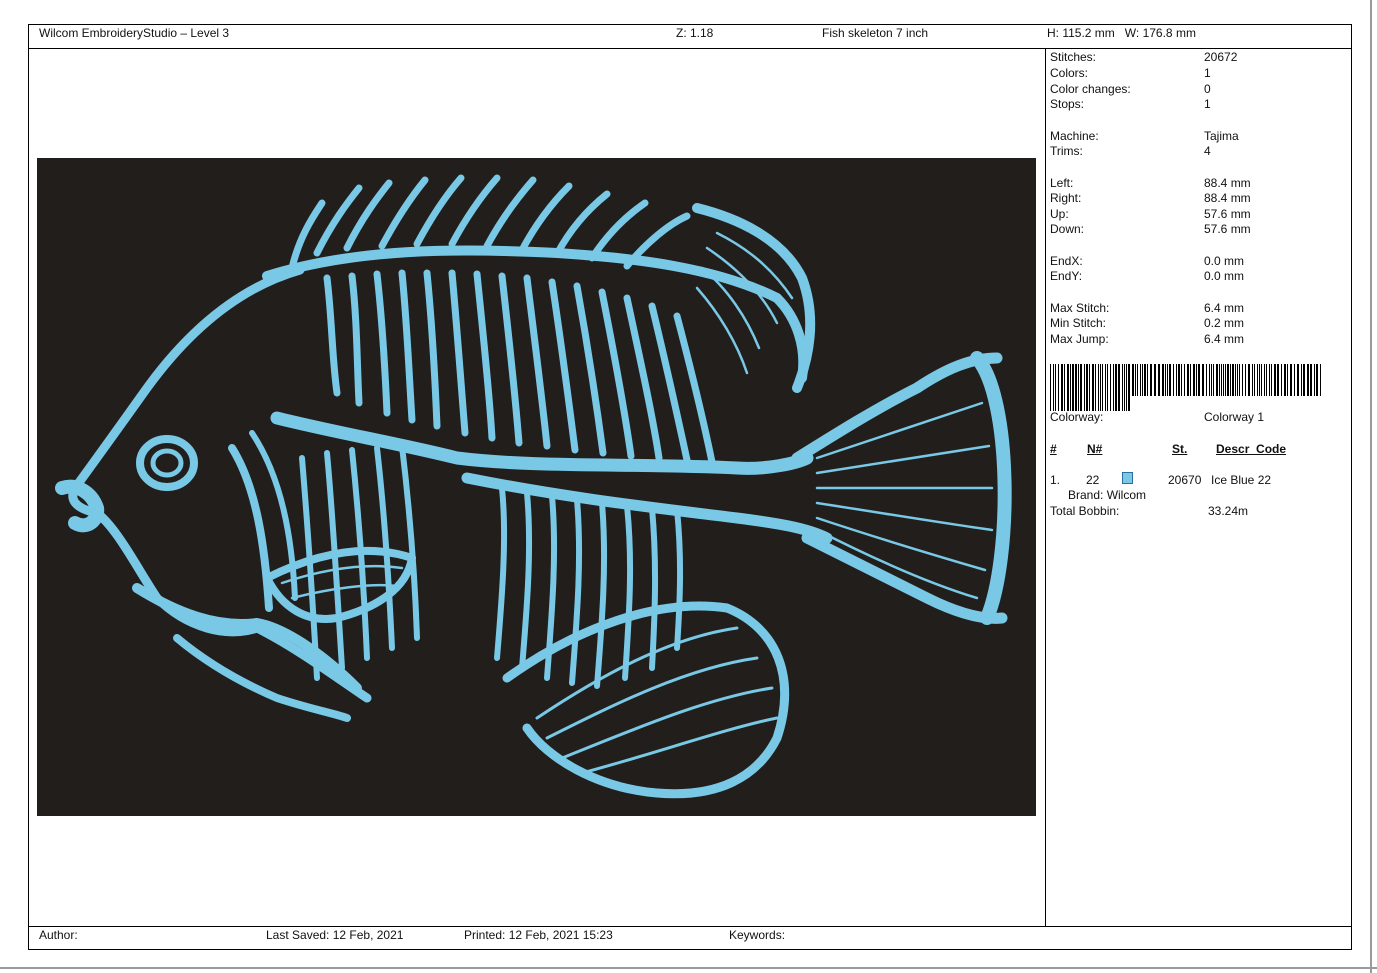 The image size is (1377, 973). I want to click on column-header-description: Descr_Code, so click(1251, 449).